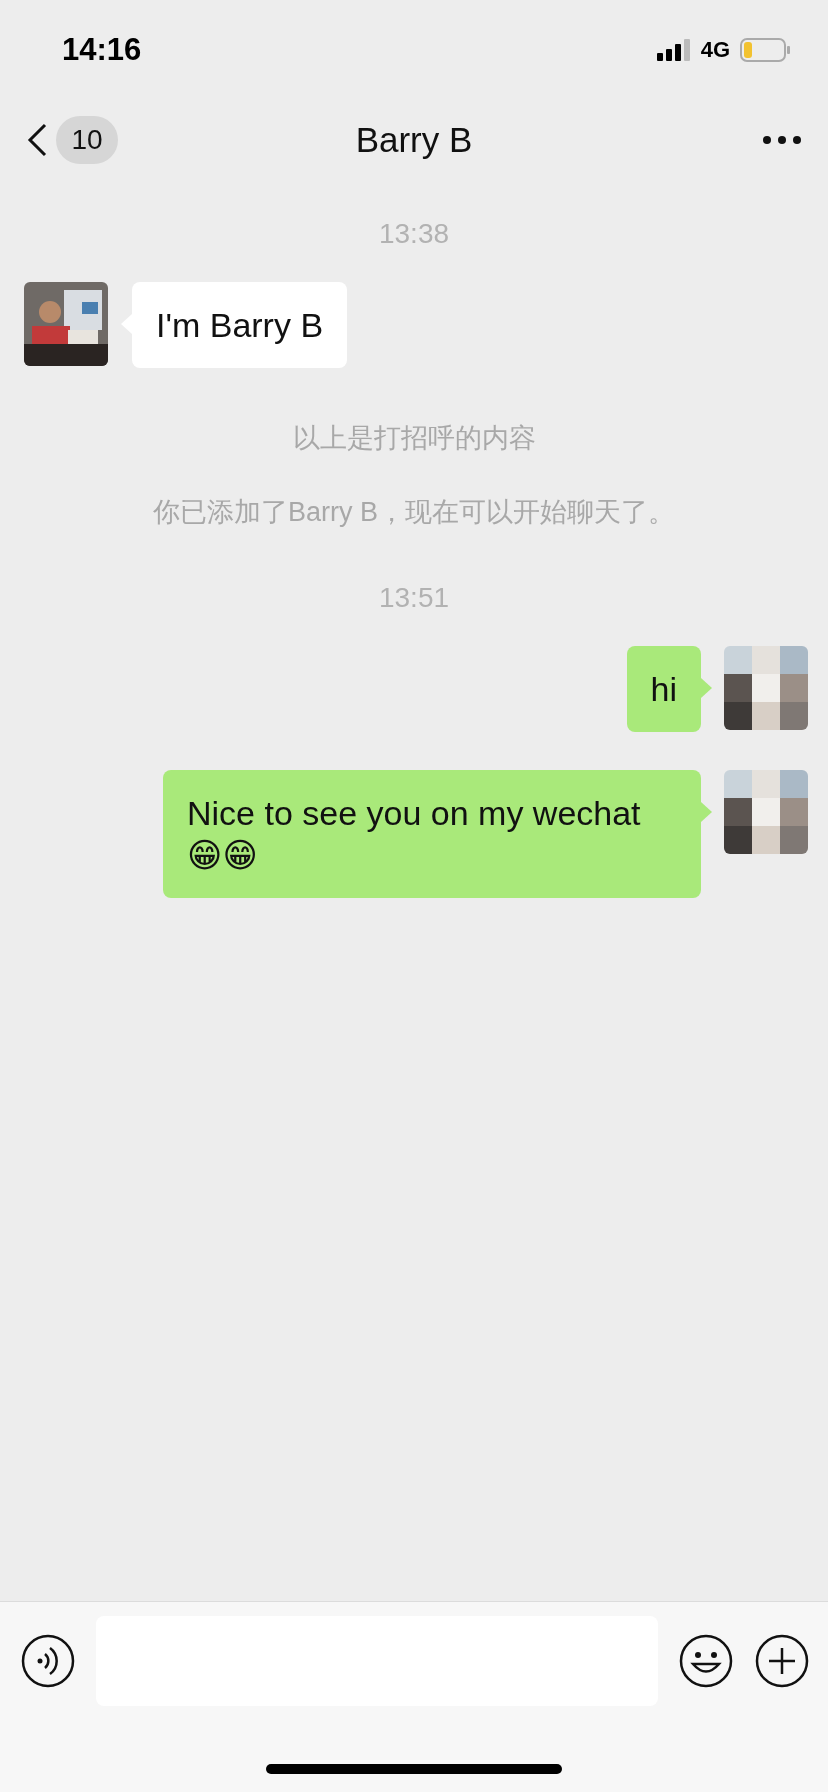 The image size is (828, 1792). I want to click on add-button, so click(782, 1661).